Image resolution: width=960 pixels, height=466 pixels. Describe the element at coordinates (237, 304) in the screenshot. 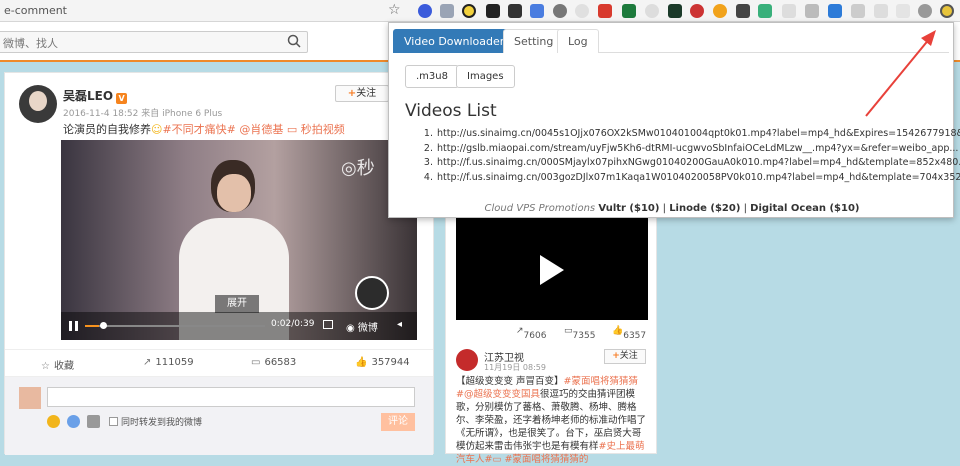

I see `expand-button: 展开` at that location.